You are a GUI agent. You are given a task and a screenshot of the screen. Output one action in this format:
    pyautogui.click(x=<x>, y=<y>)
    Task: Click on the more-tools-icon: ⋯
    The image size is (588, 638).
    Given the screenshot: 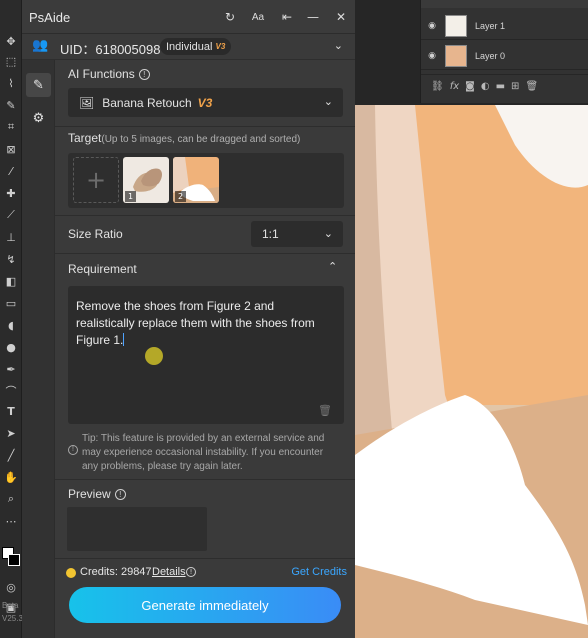 What is the action you would take?
    pyautogui.click(x=11, y=521)
    